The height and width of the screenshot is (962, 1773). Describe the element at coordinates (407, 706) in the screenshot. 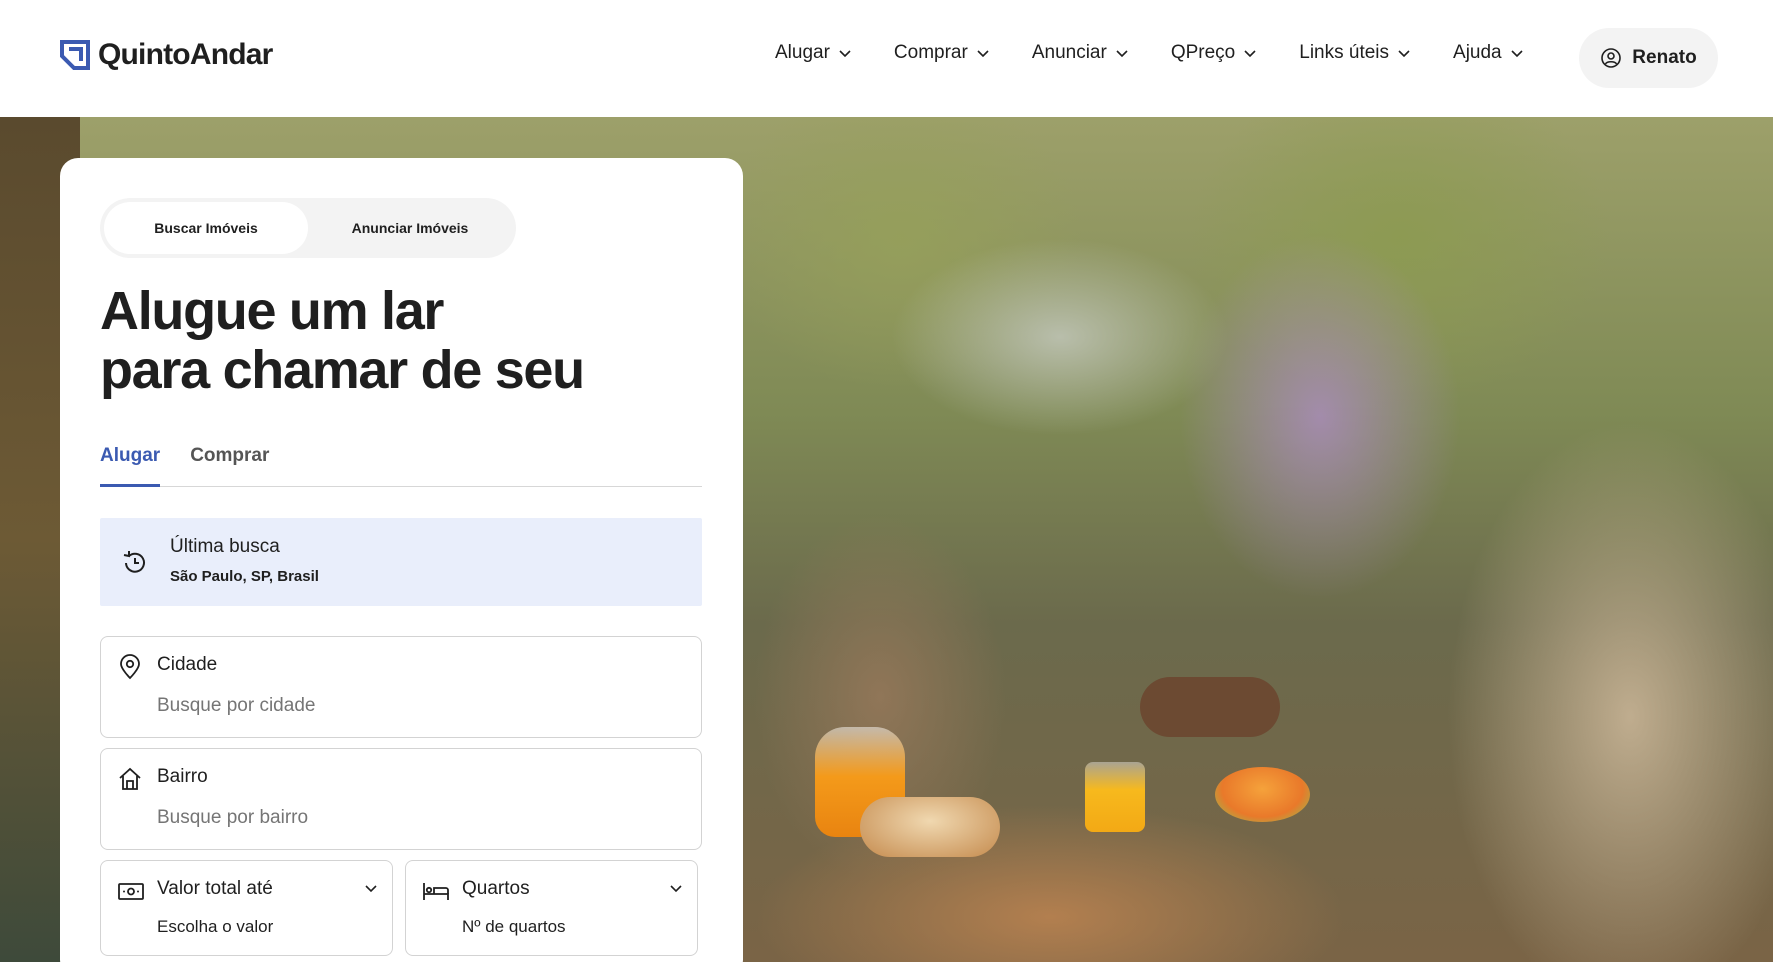

I see `city-input` at that location.